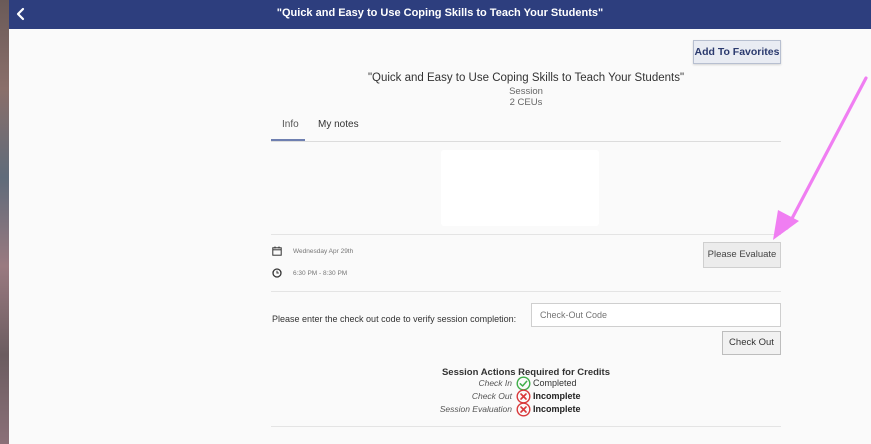 The image size is (871, 444). I want to click on calendar-icon, so click(277, 251).